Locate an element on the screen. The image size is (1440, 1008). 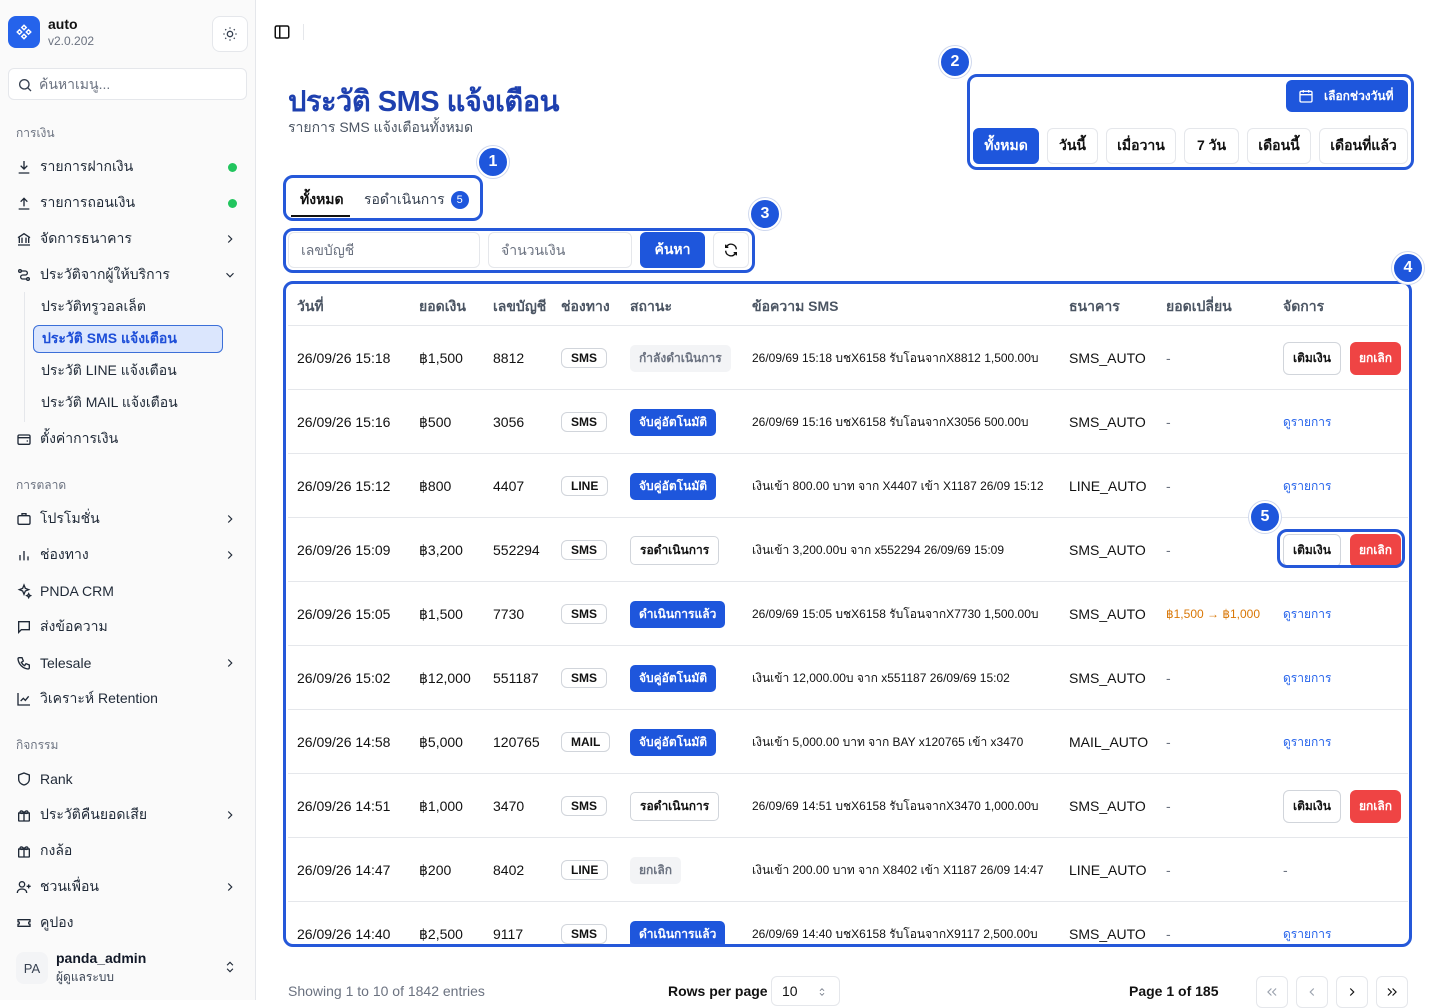
bar-chart-icon is located at coordinates (24, 555).